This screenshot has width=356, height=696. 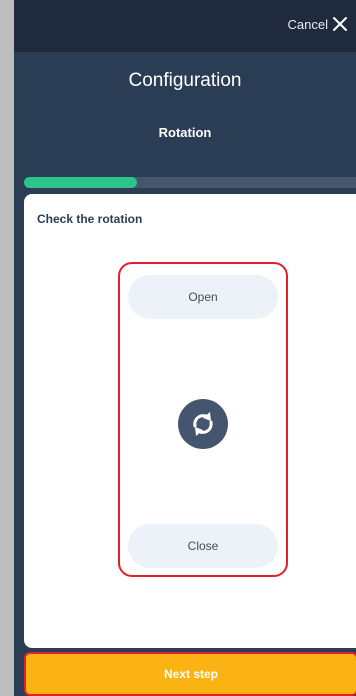 I want to click on close-button: Close, so click(x=203, y=546).